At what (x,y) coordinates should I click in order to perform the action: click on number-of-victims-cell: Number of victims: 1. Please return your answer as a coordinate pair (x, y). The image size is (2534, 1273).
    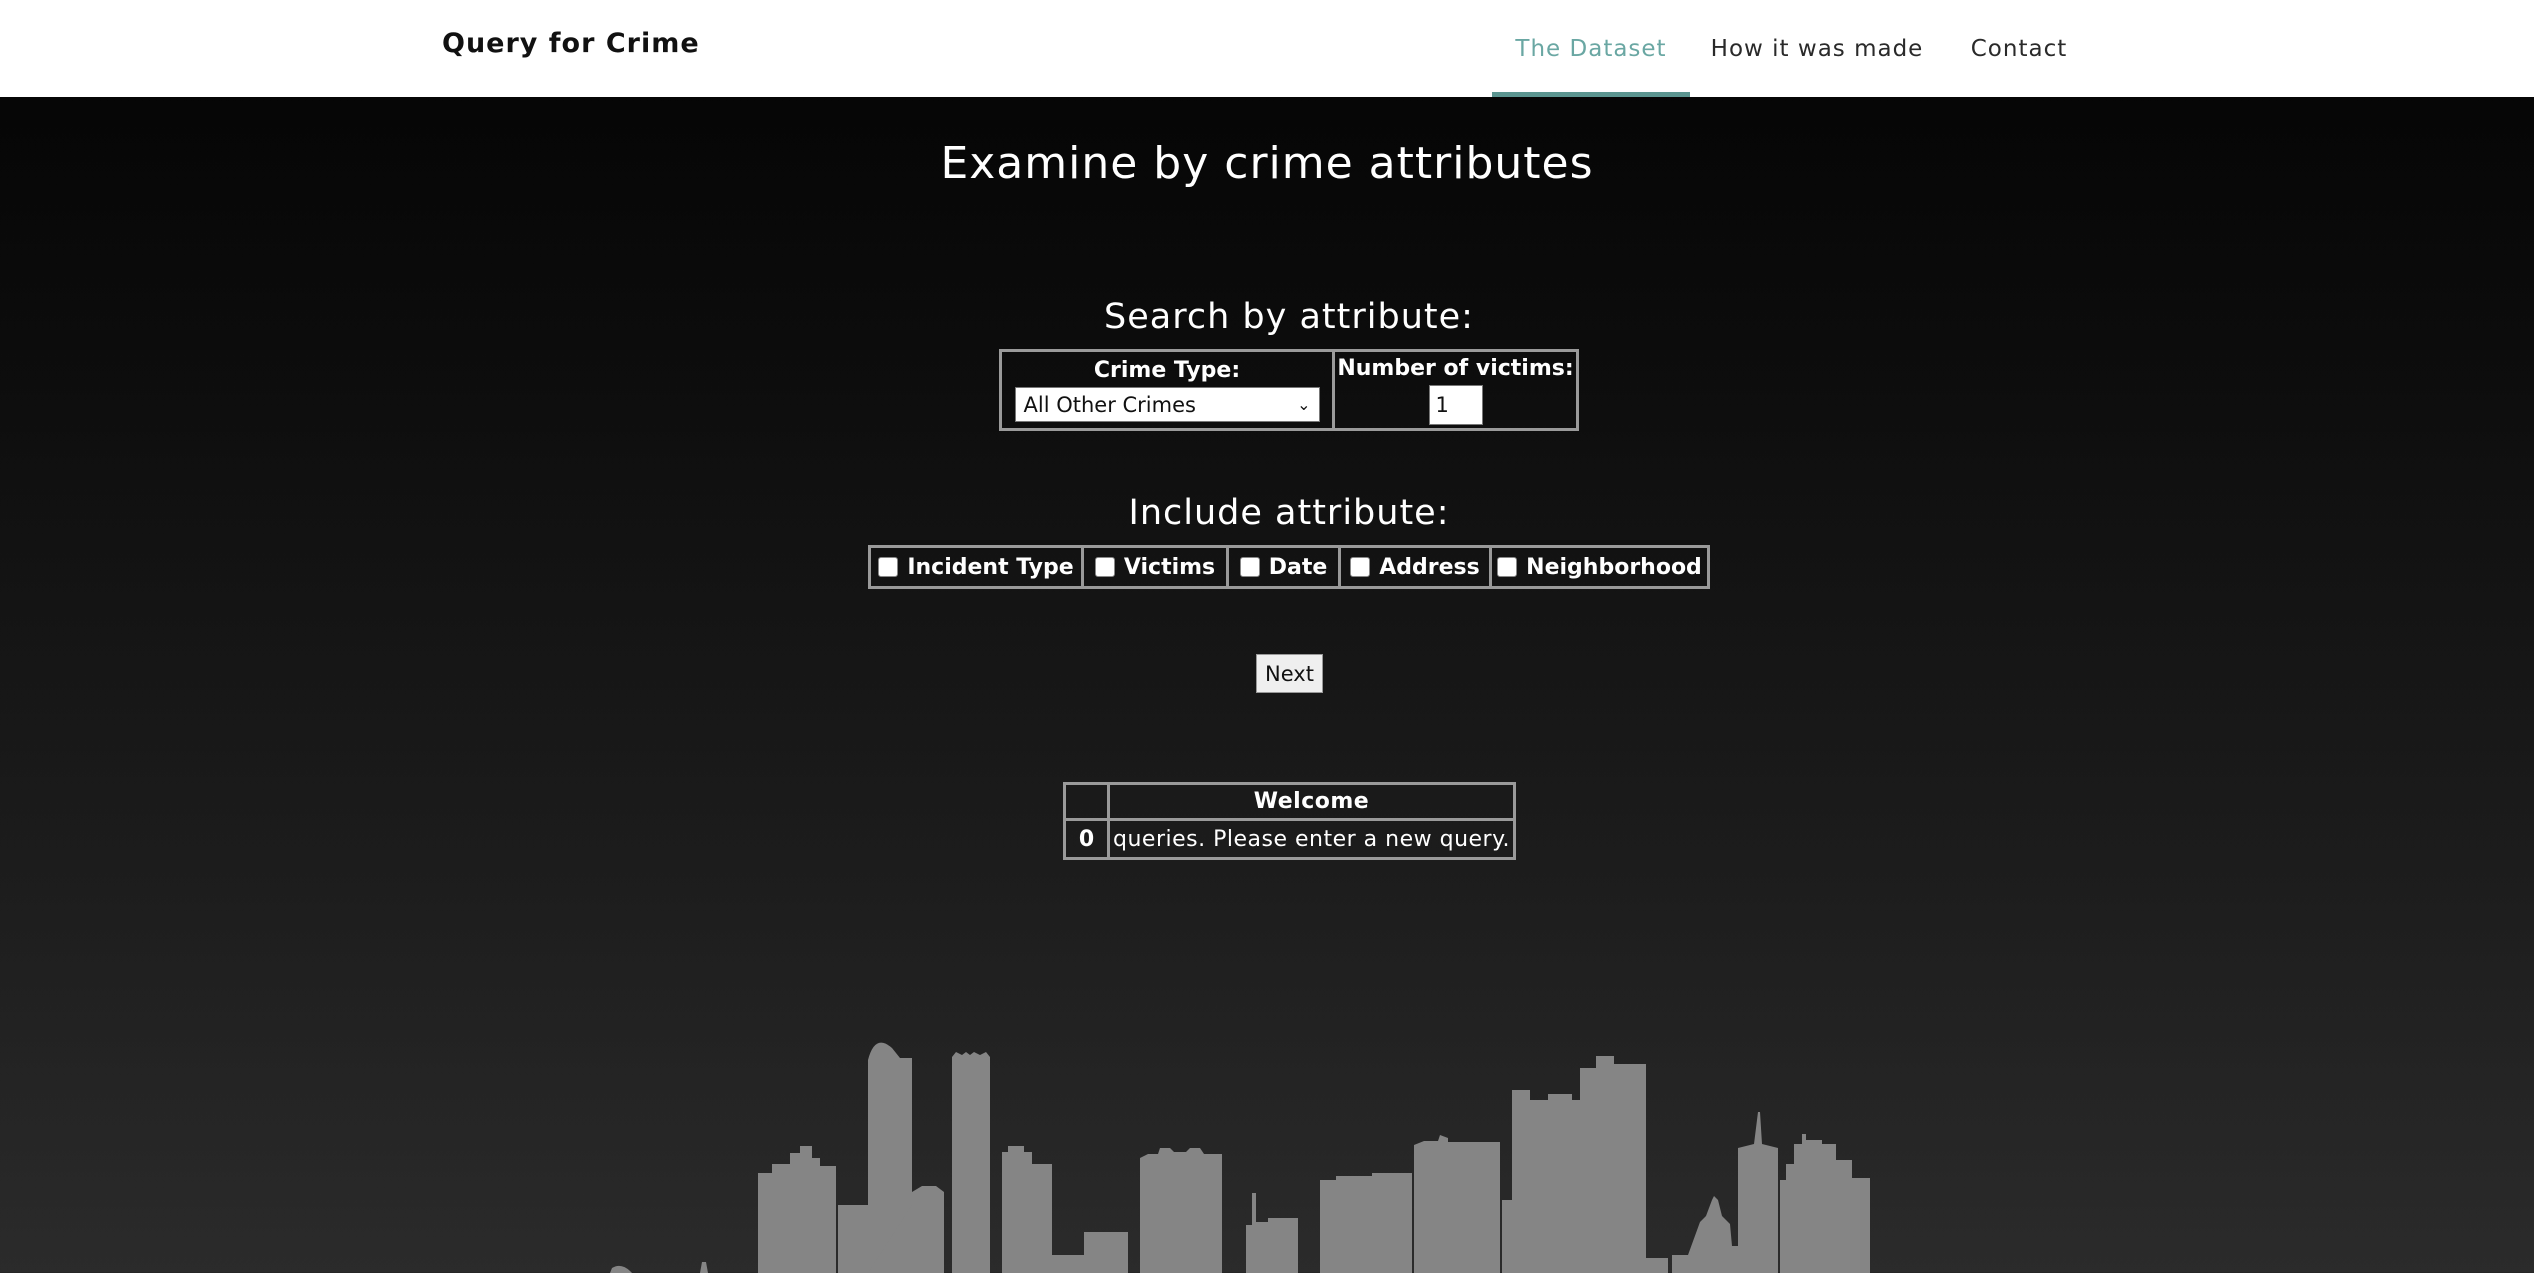
    Looking at the image, I should click on (1455, 390).